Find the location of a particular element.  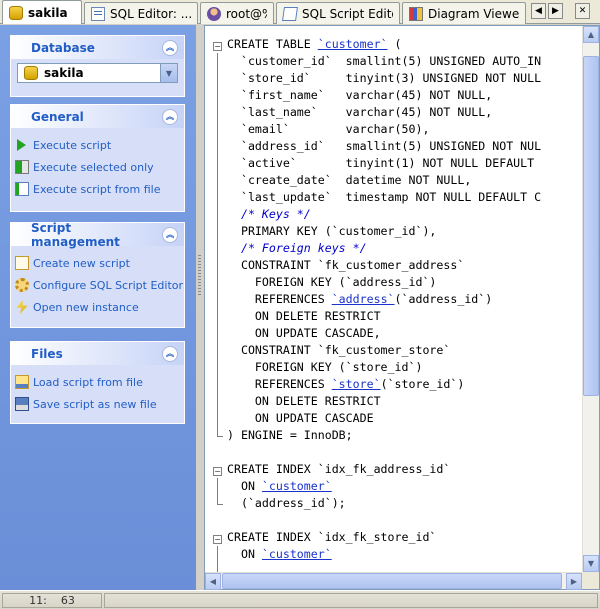

item-label: Configure SQL Script Editor is located at coordinates (108, 285).